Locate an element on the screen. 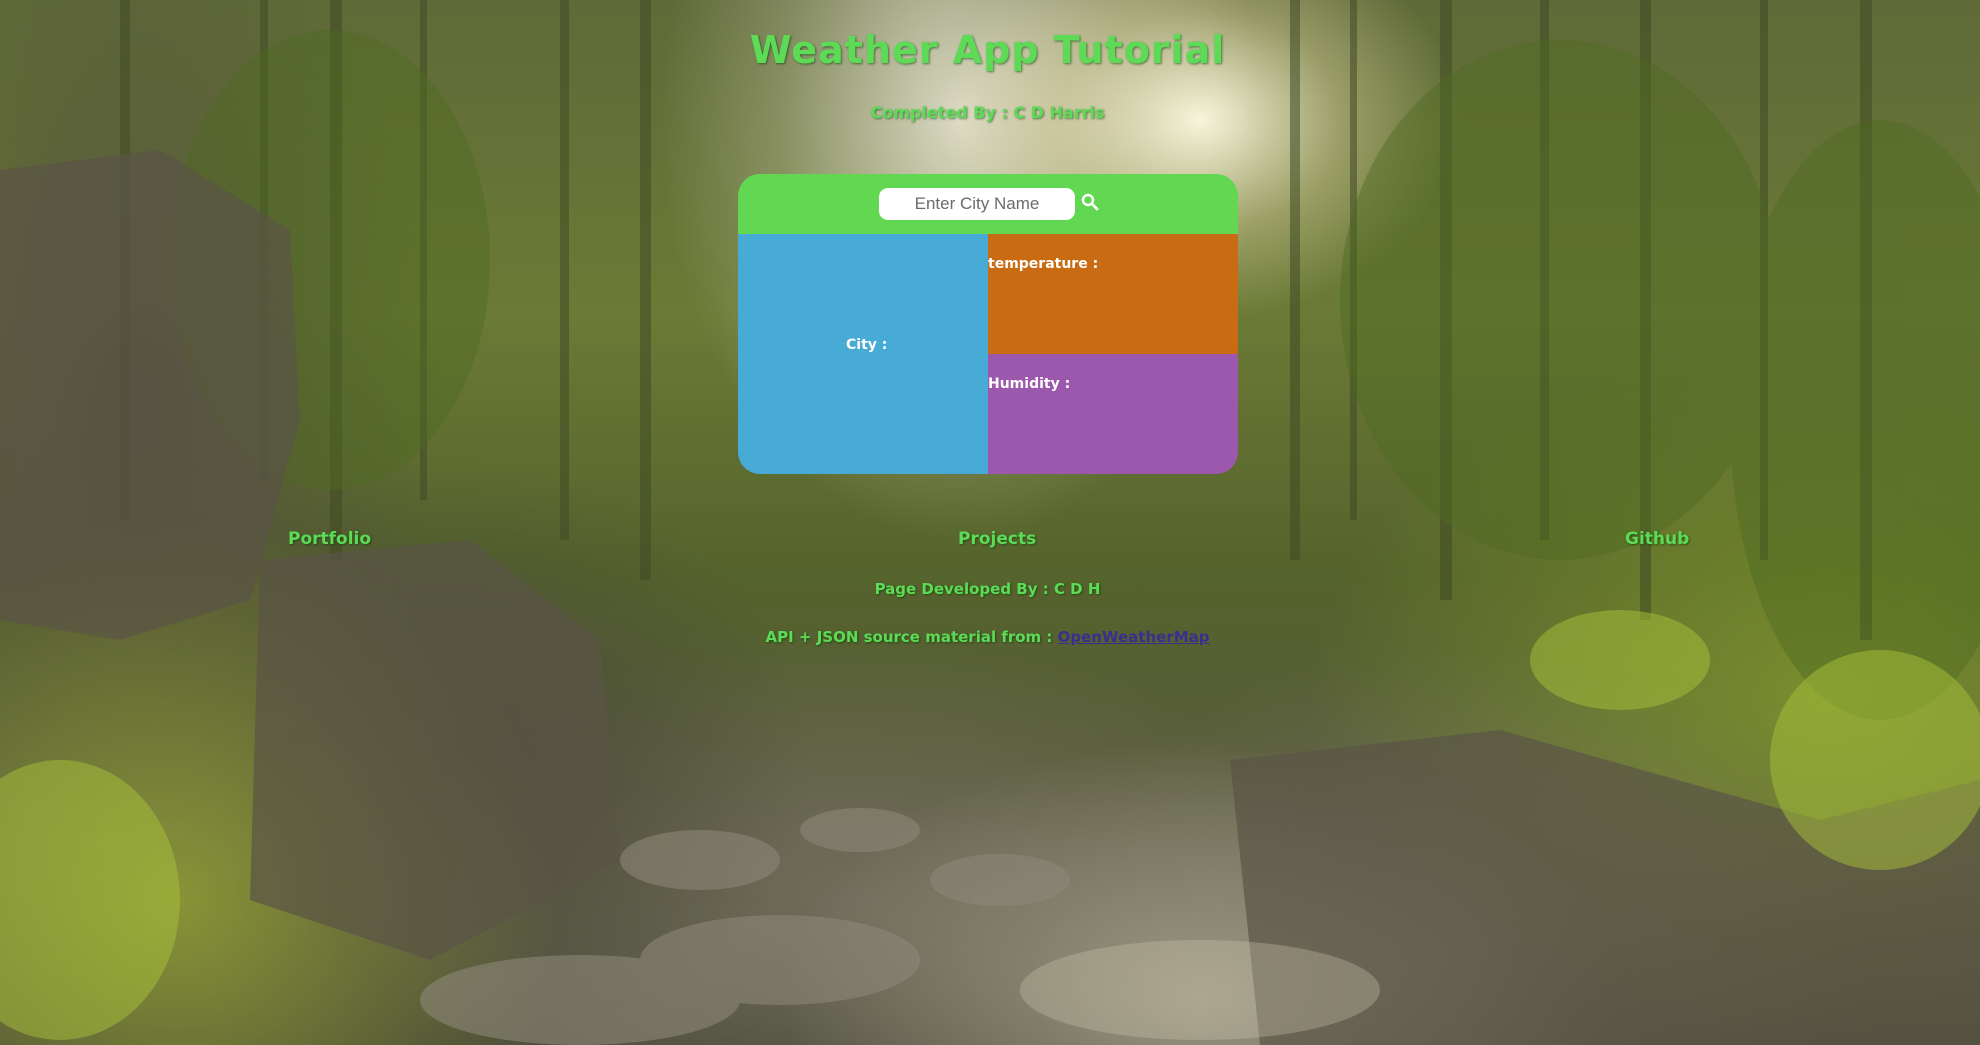  city-label: City : is located at coordinates (867, 345).